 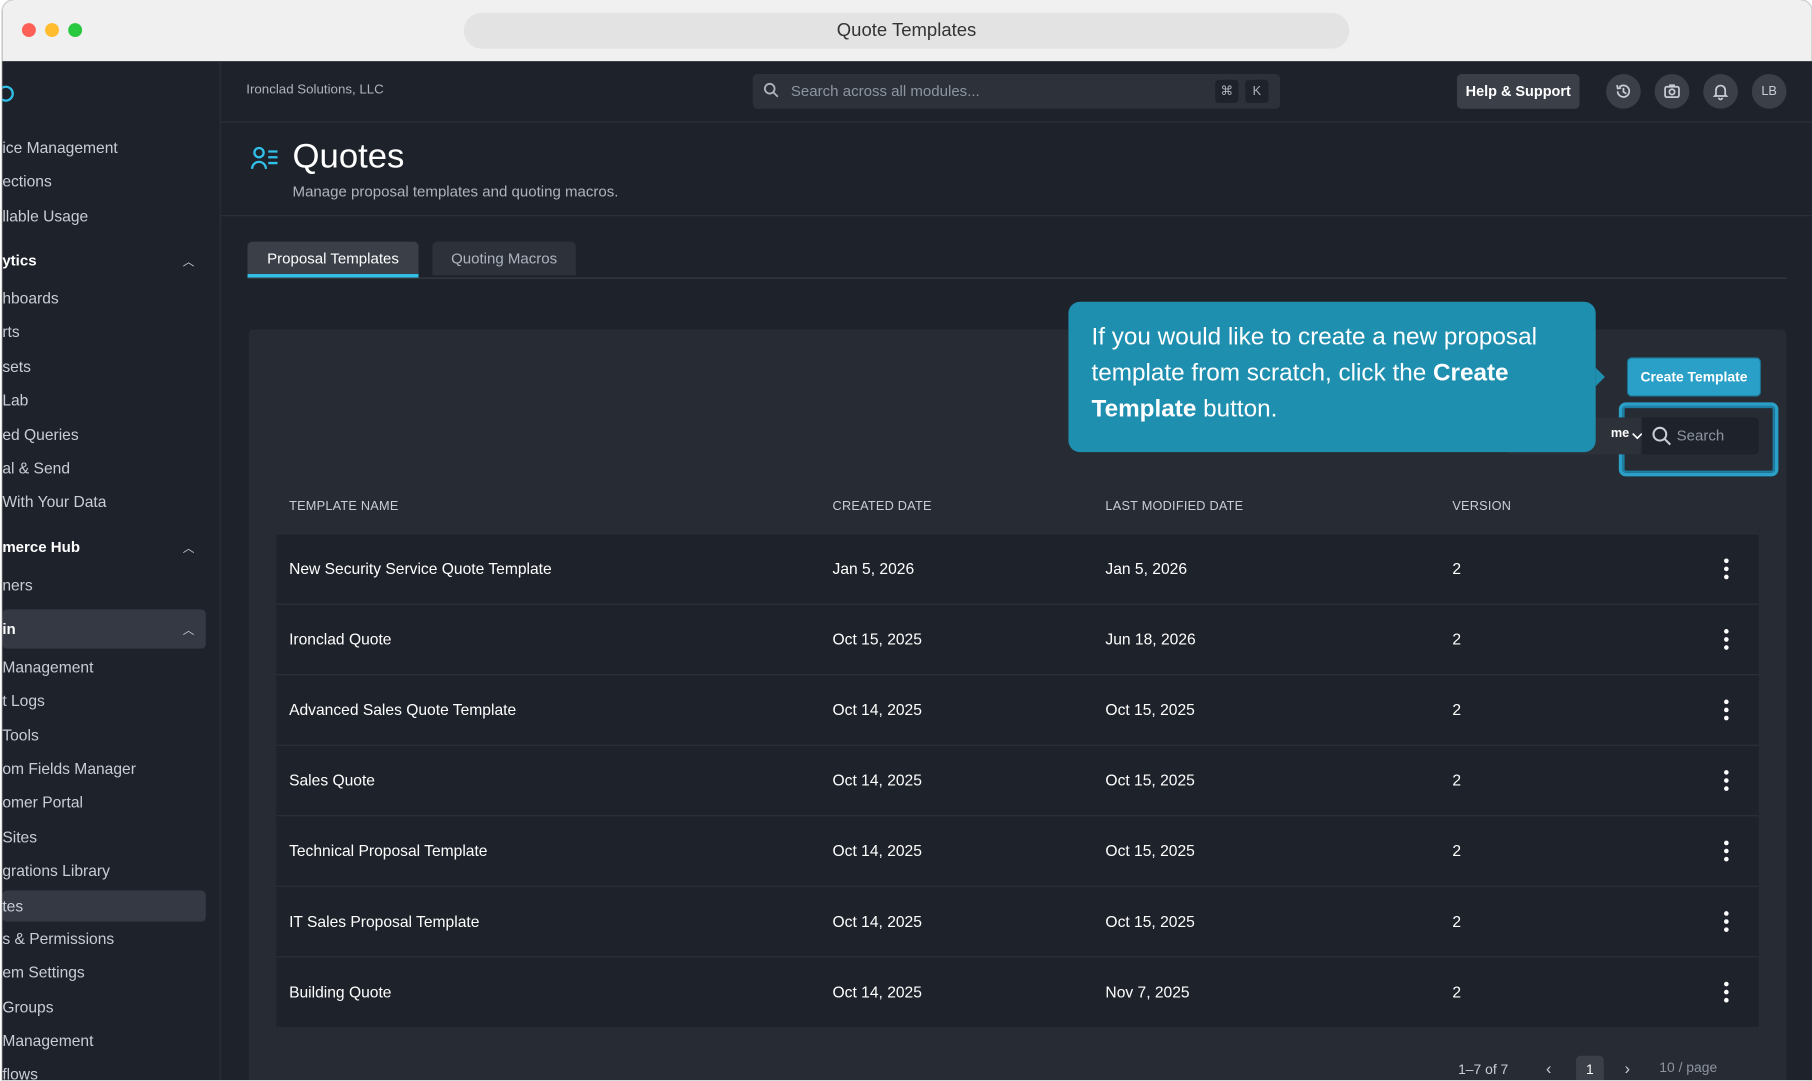 I want to click on table-search-input: Search, so click(x=1700, y=436).